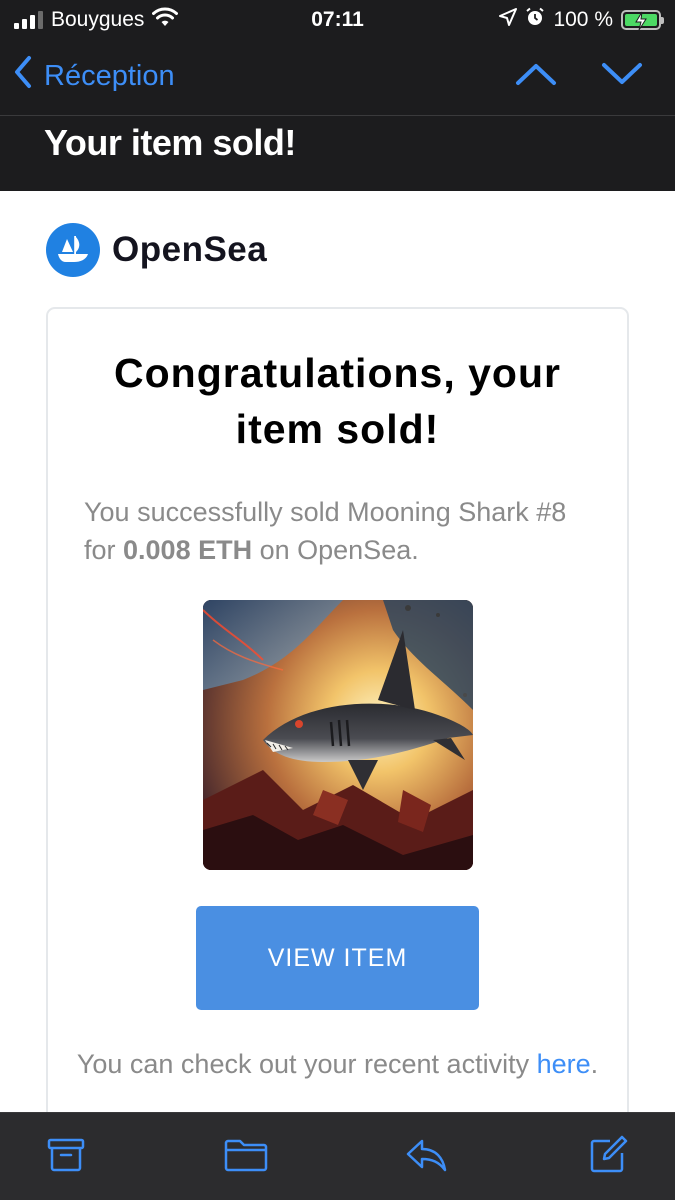  Describe the element at coordinates (337, 401) in the screenshot. I see `card-title: Congratulations, your item sold!` at that location.